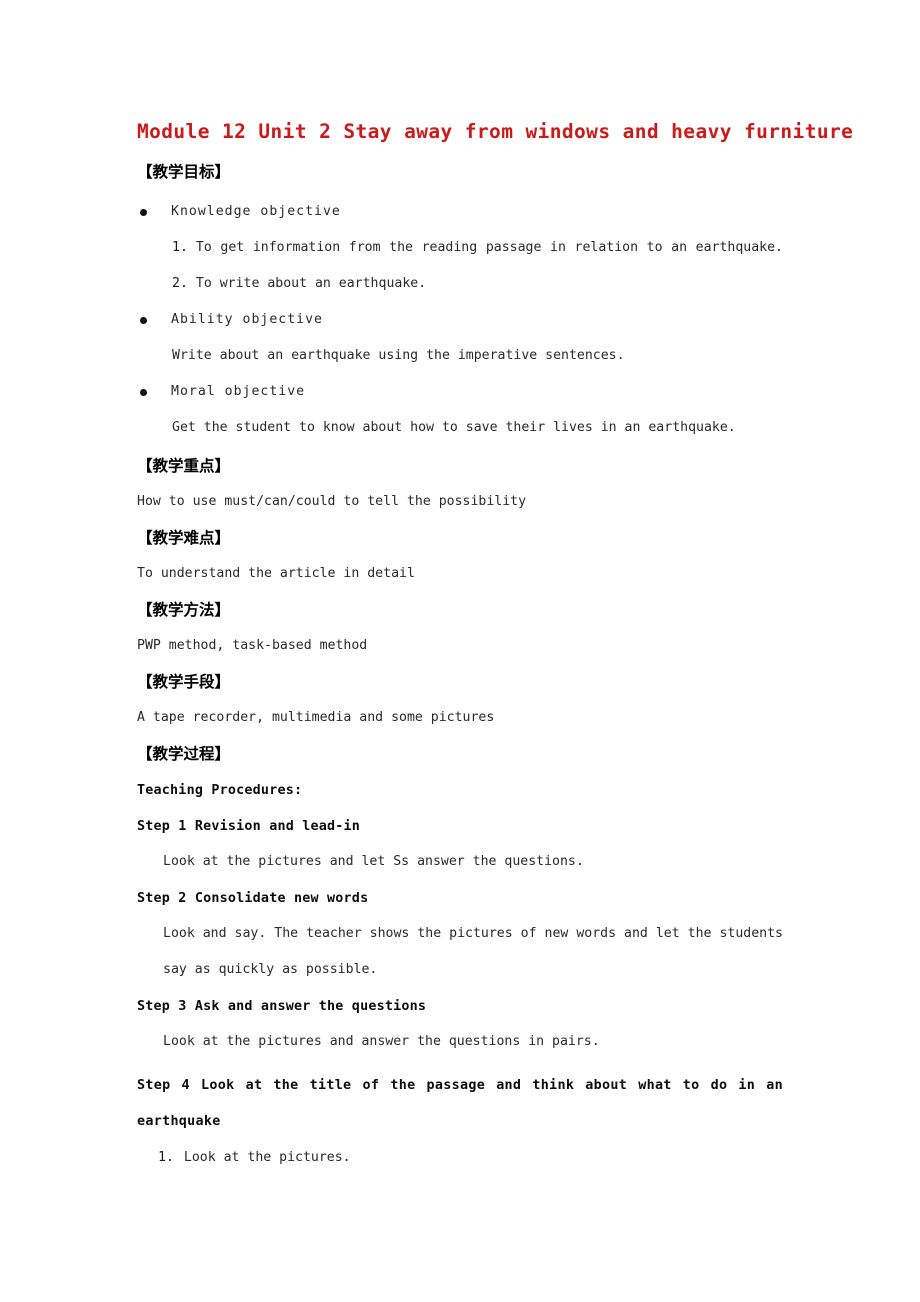  I want to click on step-heading-1: Step 1 Revision and lead-in, so click(249, 826).